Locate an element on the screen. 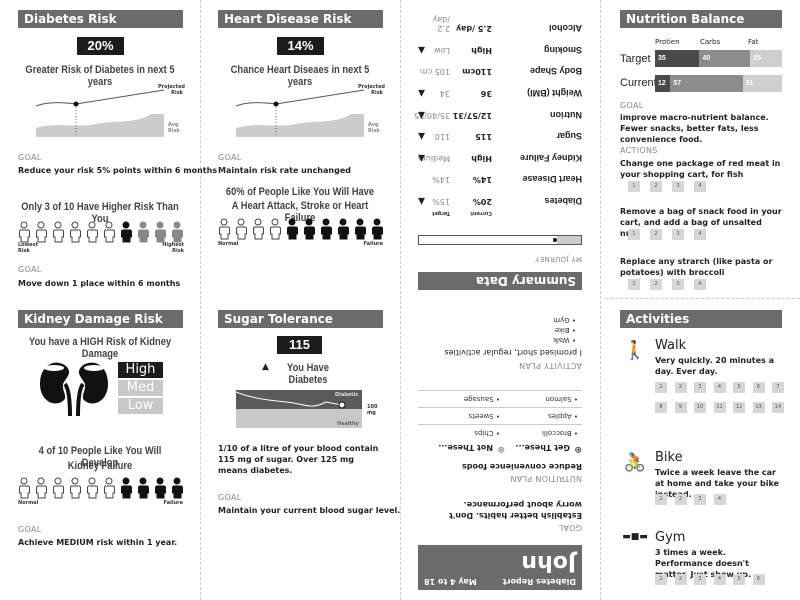 This screenshot has height=600, width=800. people-row is located at coordinates (100, 234).